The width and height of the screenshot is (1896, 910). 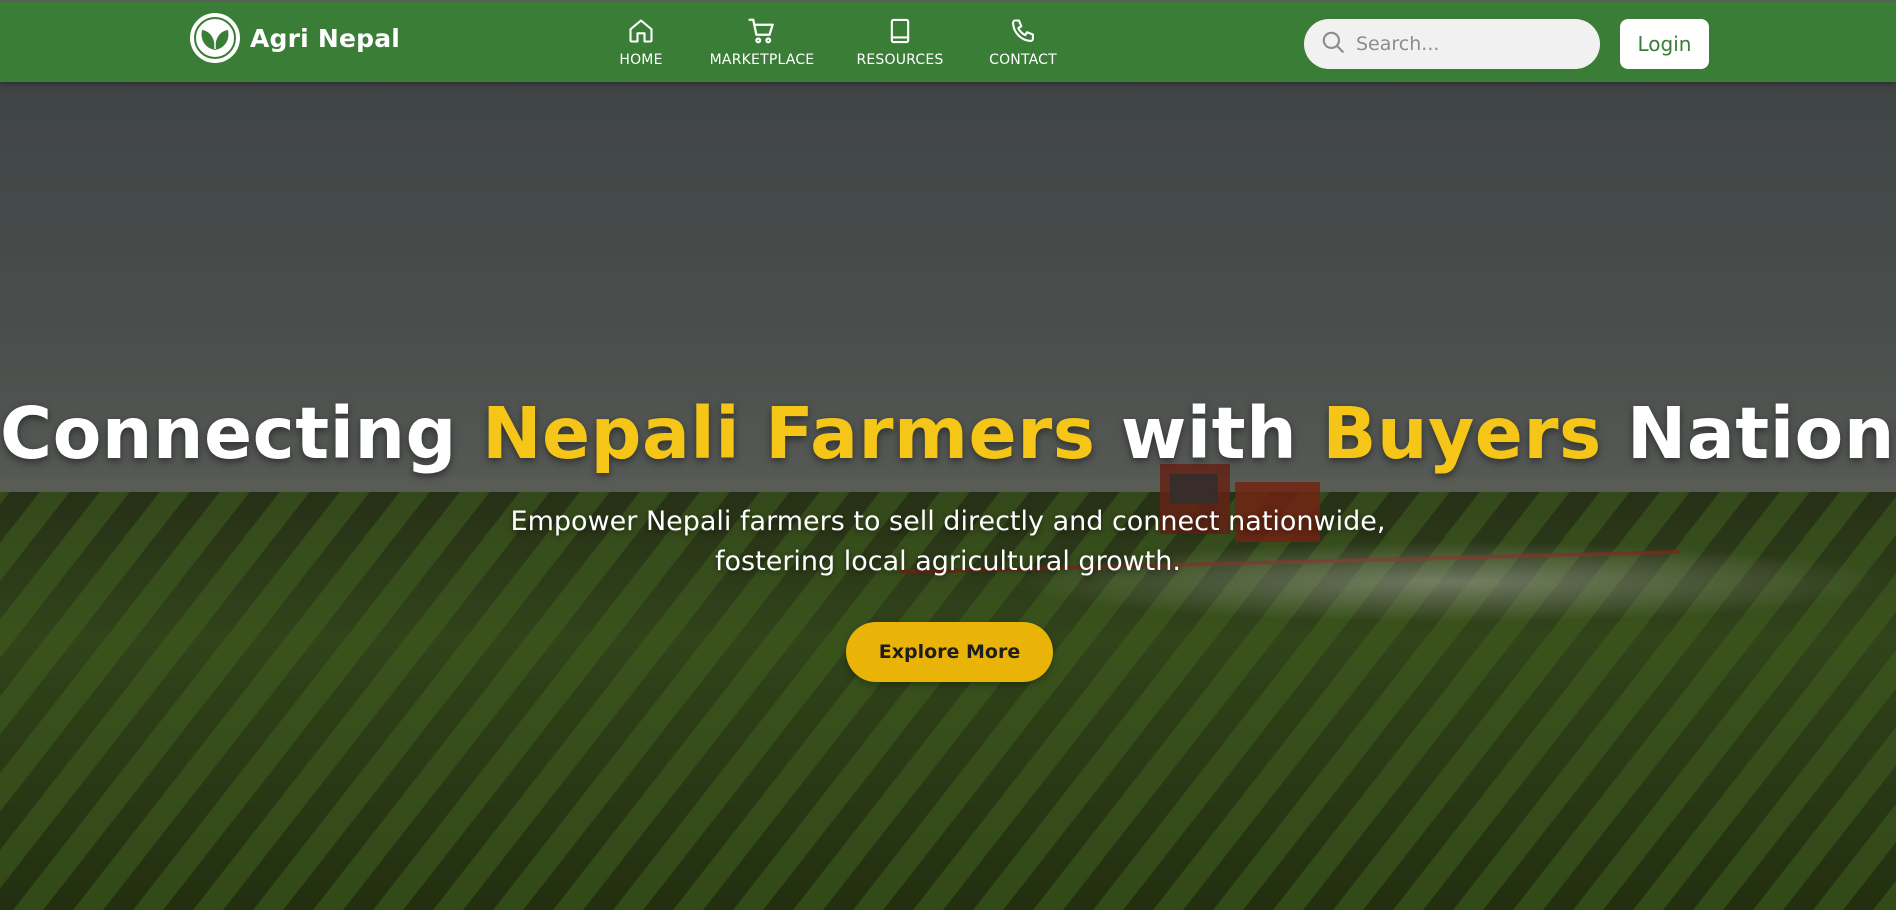 I want to click on hero-title-part-1: Connecting, so click(x=241, y=433).